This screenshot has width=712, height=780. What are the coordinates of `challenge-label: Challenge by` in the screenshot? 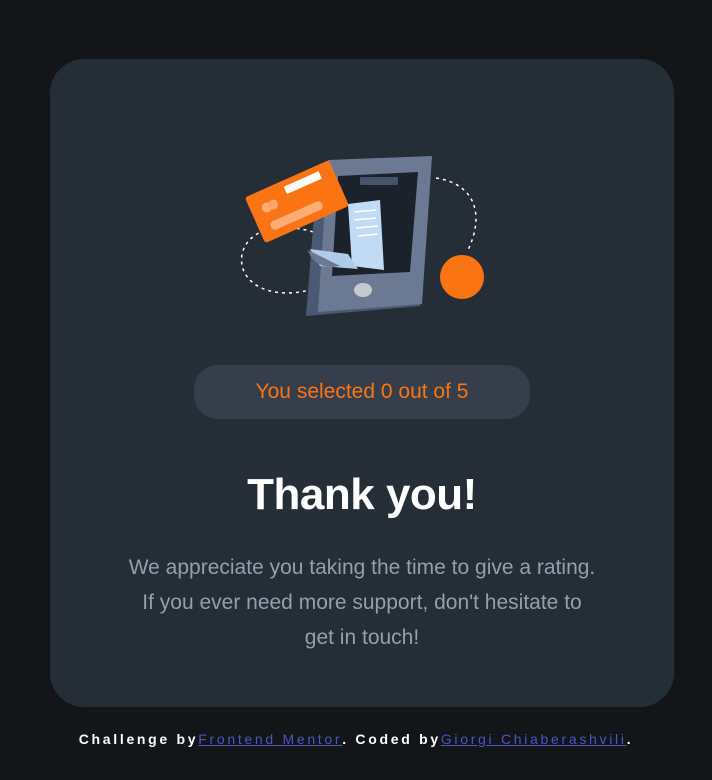 It's located at (138, 739).